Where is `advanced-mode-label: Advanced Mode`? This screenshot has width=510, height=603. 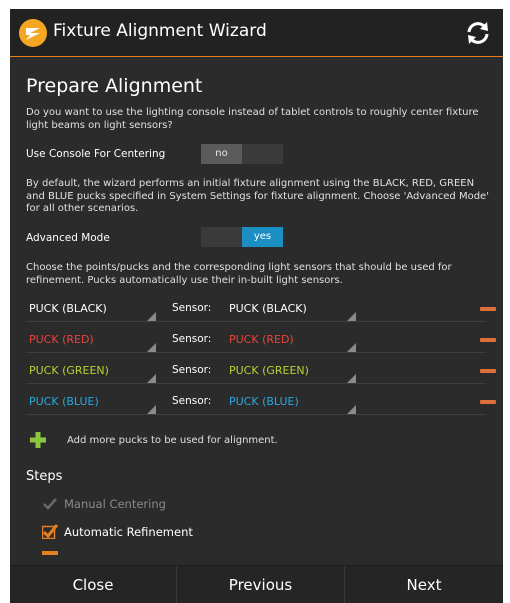 advanced-mode-label: Advanced Mode is located at coordinates (68, 238).